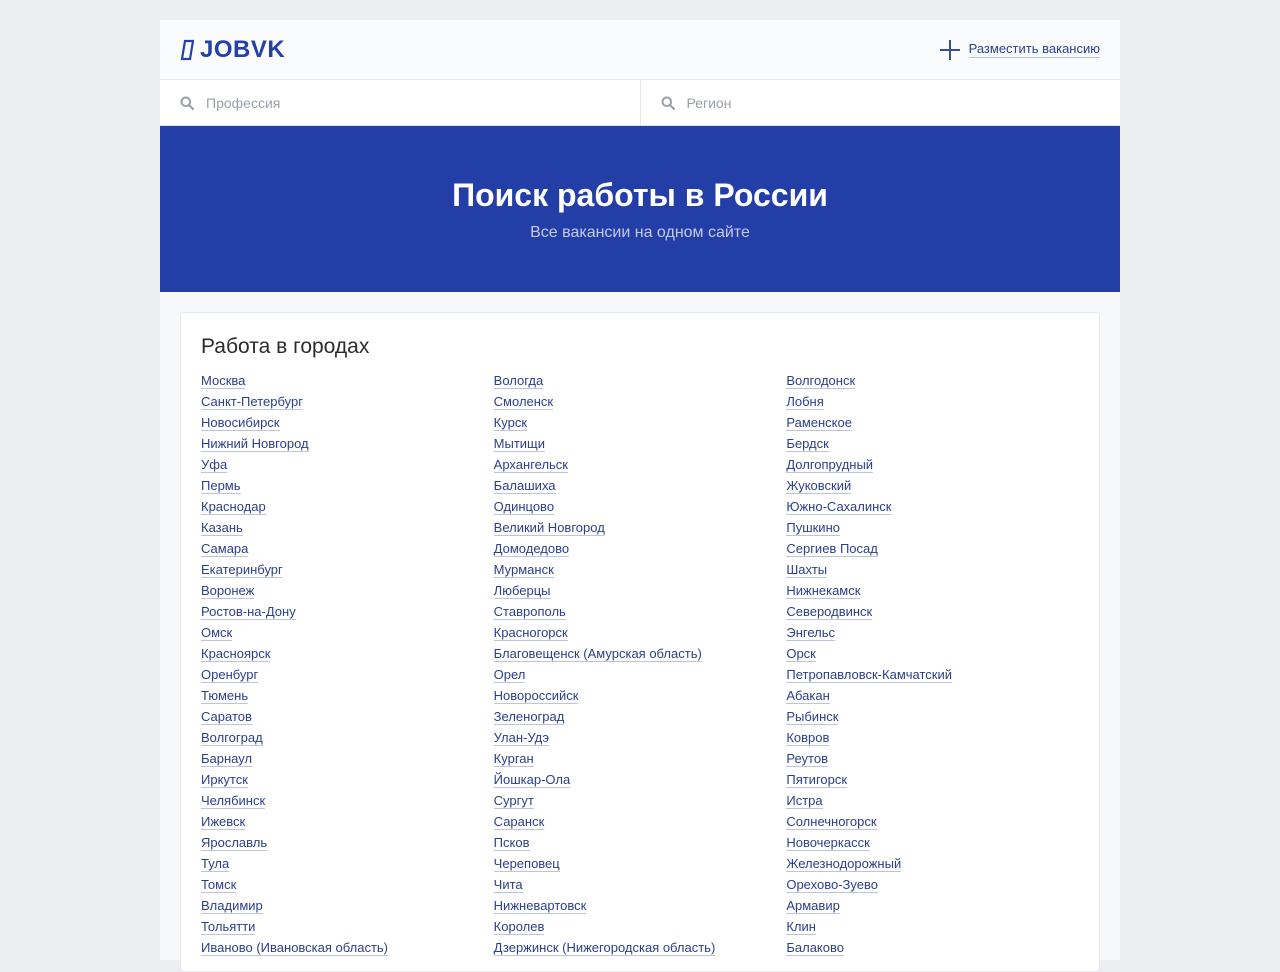  What do you see at coordinates (511, 843) in the screenshot?
I see `city-link: Псков` at bounding box center [511, 843].